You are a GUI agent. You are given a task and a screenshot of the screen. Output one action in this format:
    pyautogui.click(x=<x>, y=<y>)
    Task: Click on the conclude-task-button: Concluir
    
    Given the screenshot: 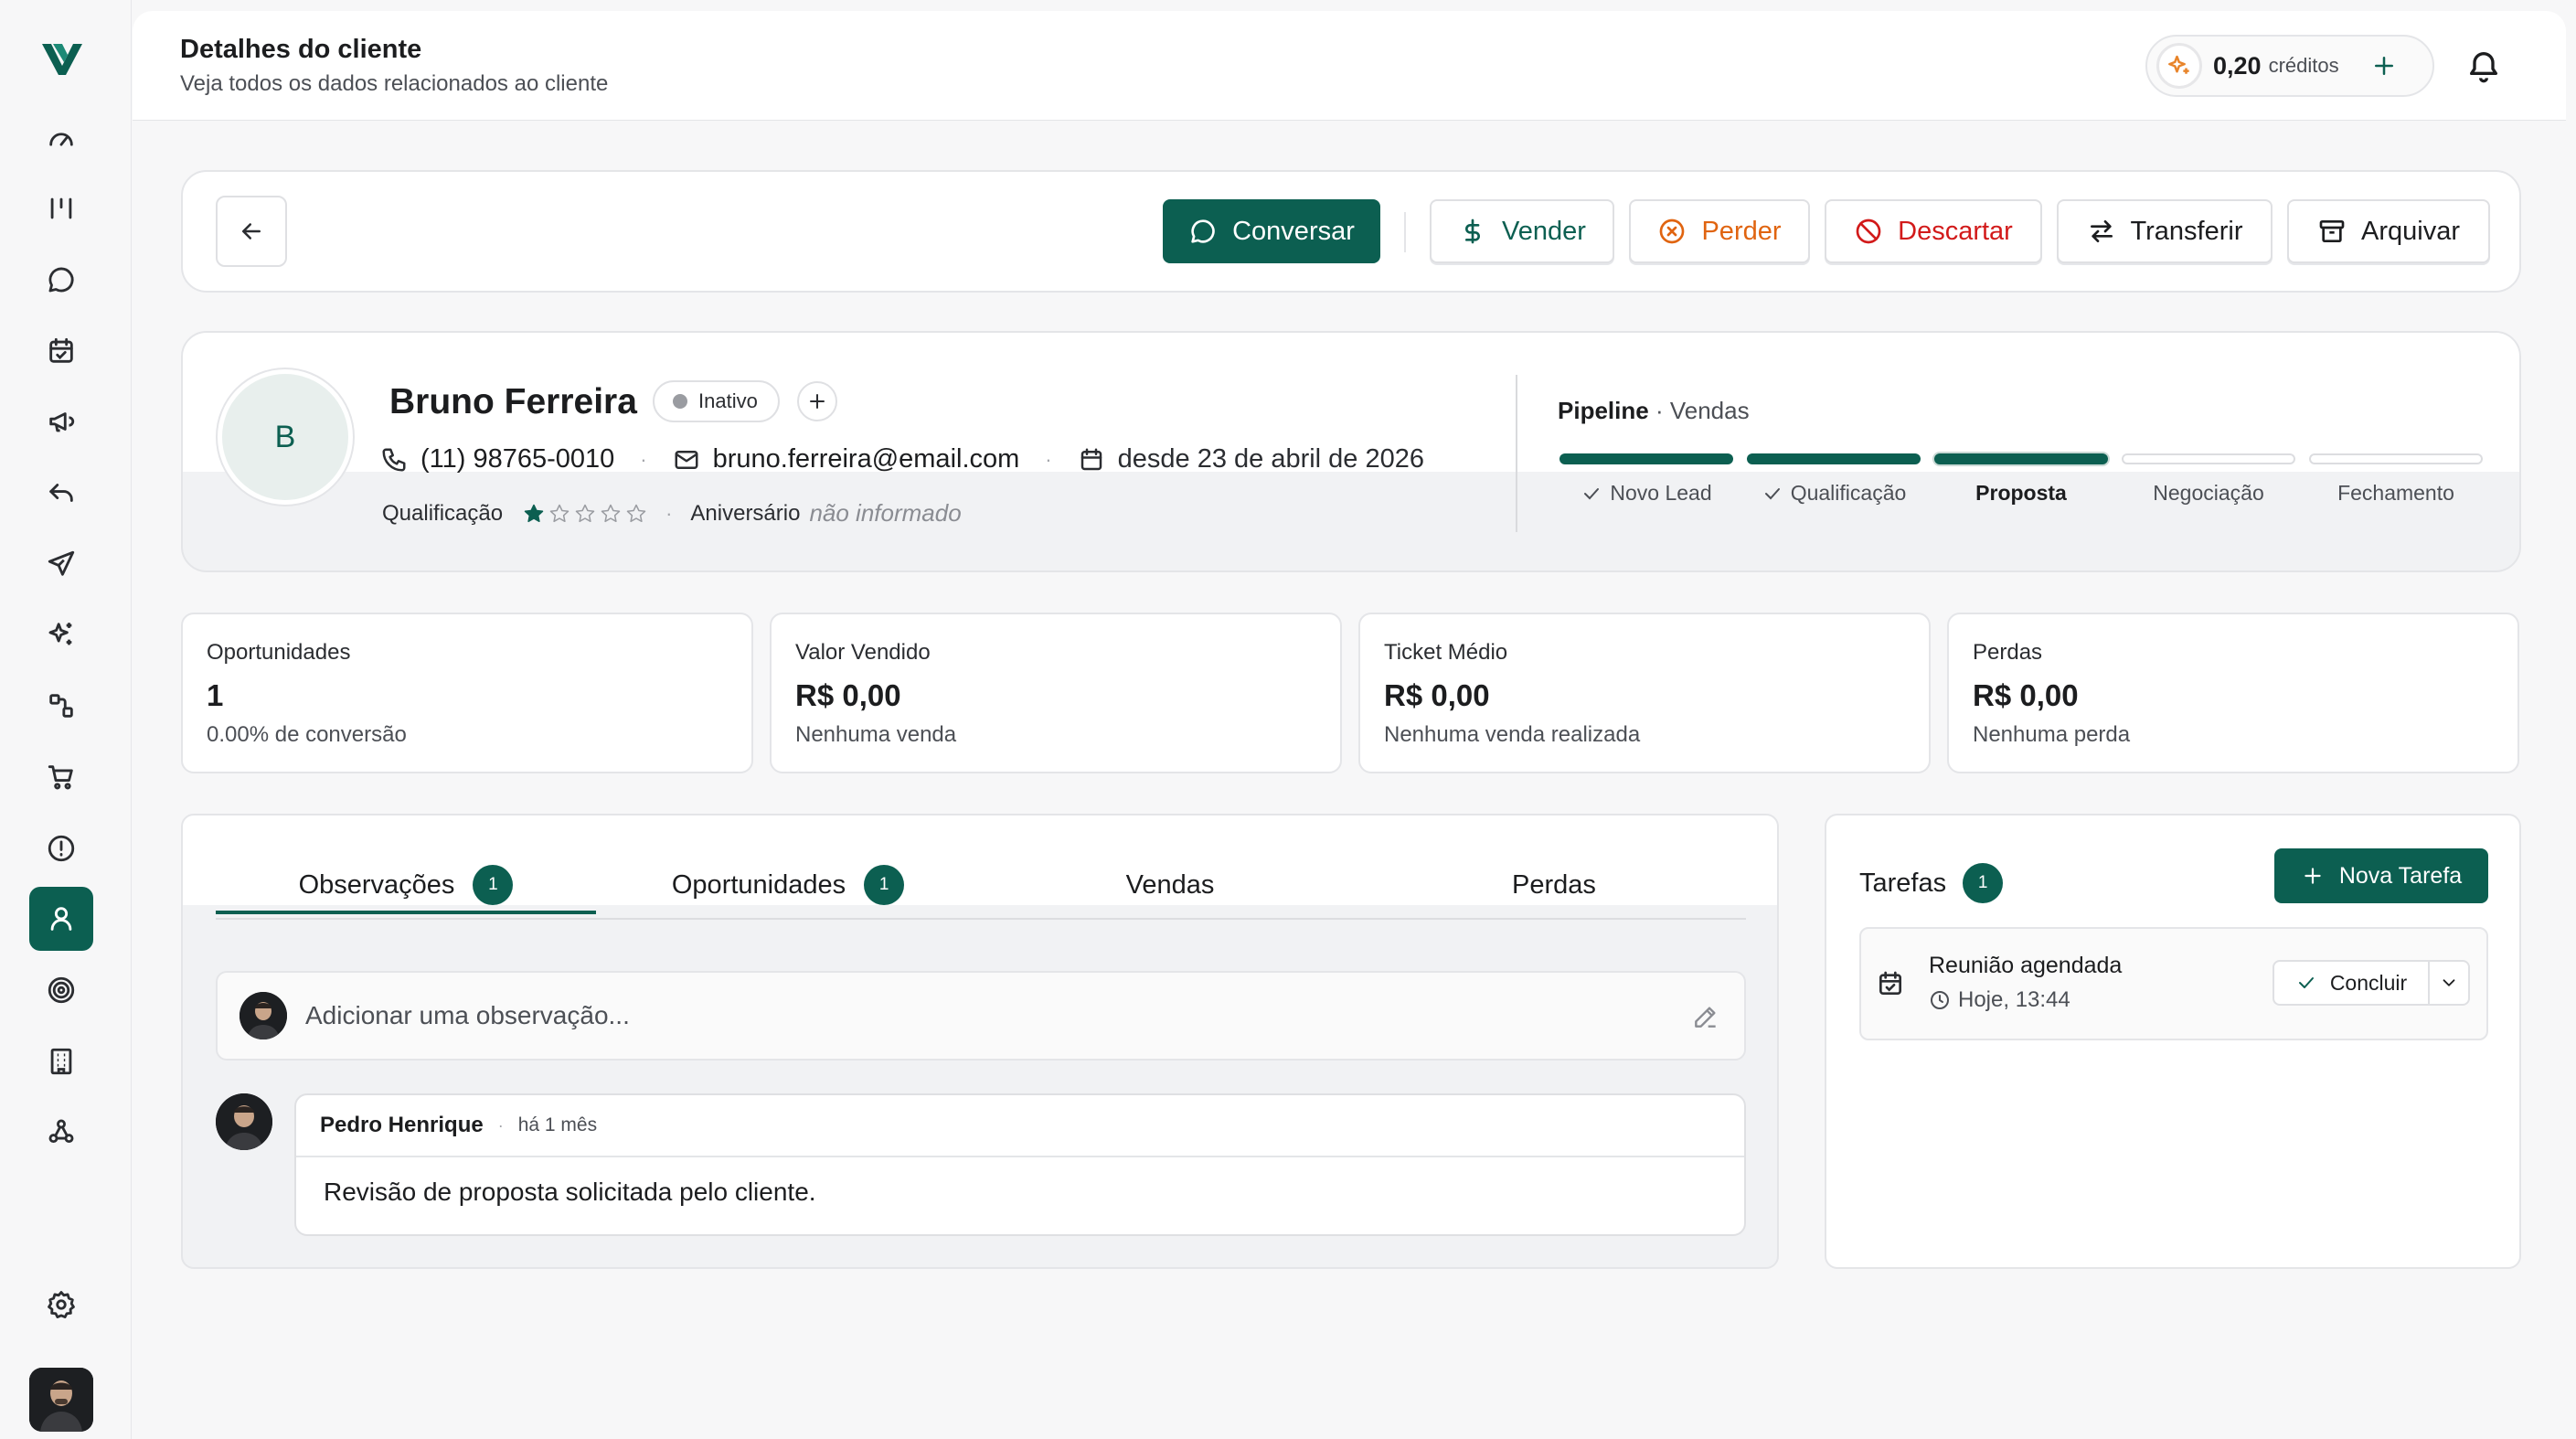 What is the action you would take?
    pyautogui.click(x=2351, y=983)
    